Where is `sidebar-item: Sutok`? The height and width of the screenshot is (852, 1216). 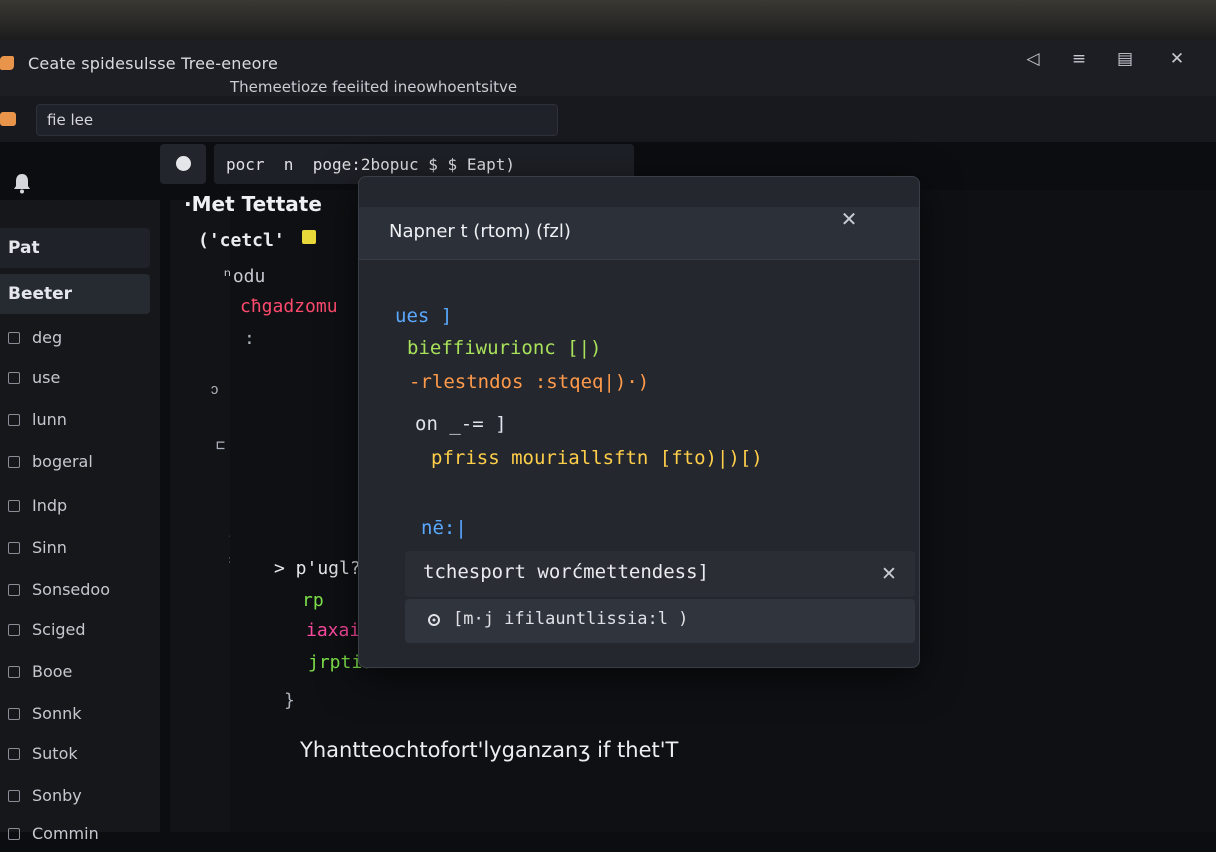
sidebar-item: Sutok is located at coordinates (75, 755).